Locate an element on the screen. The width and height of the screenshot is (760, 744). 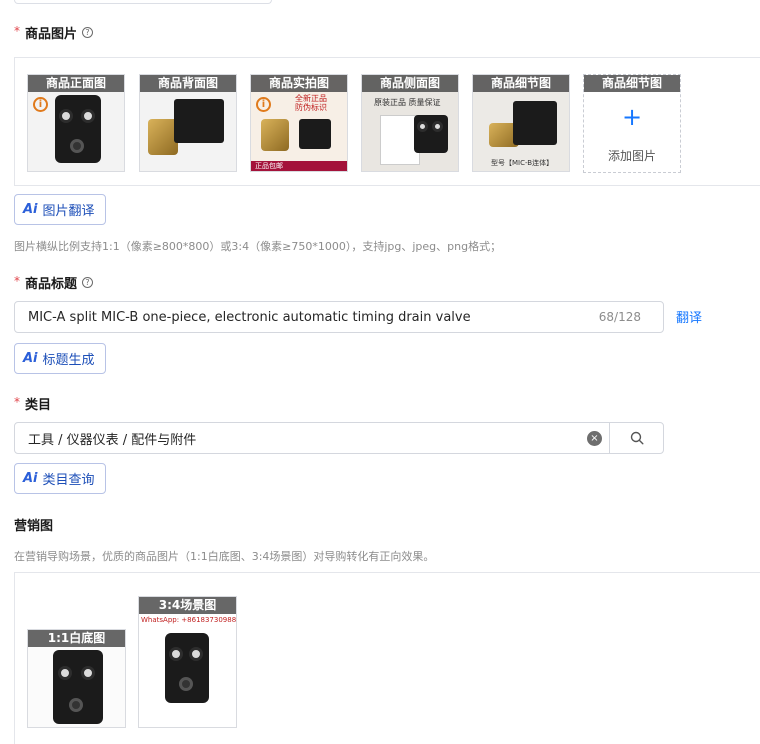
thumb-detail: 商品细节图 型号【MIC-B连体】 is located at coordinates (521, 123).